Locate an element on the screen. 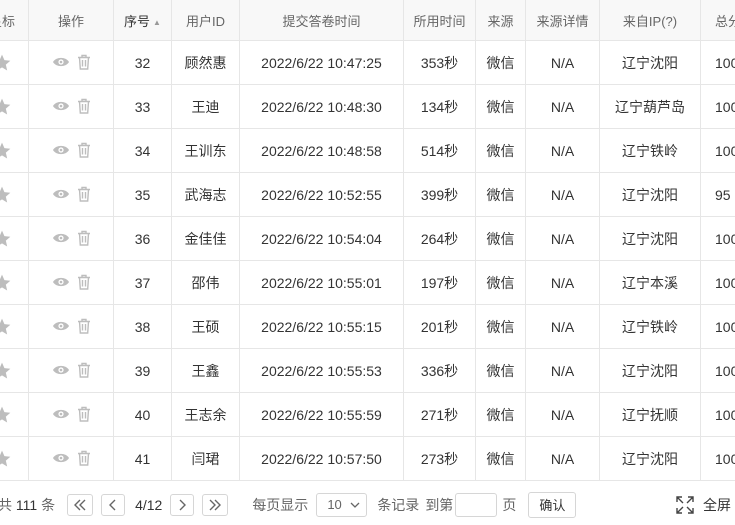 The image size is (735, 525). prev-page-button is located at coordinates (113, 504).